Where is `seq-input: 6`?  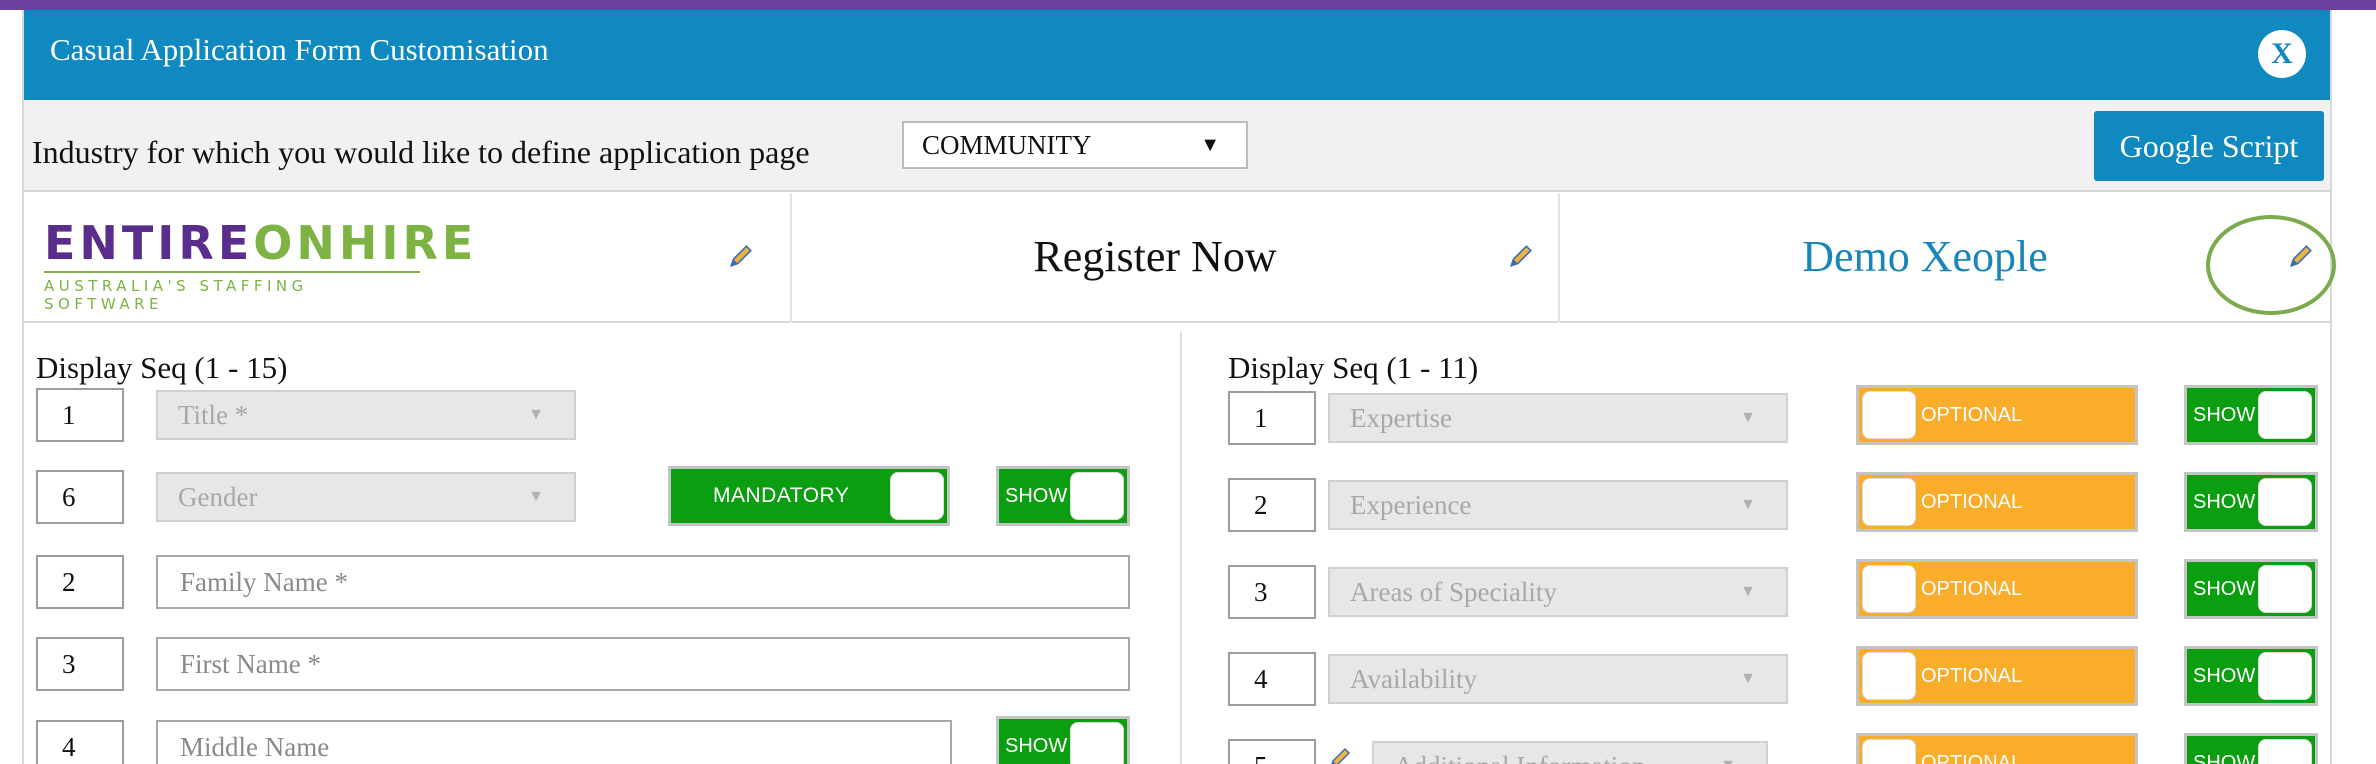 seq-input: 6 is located at coordinates (80, 497).